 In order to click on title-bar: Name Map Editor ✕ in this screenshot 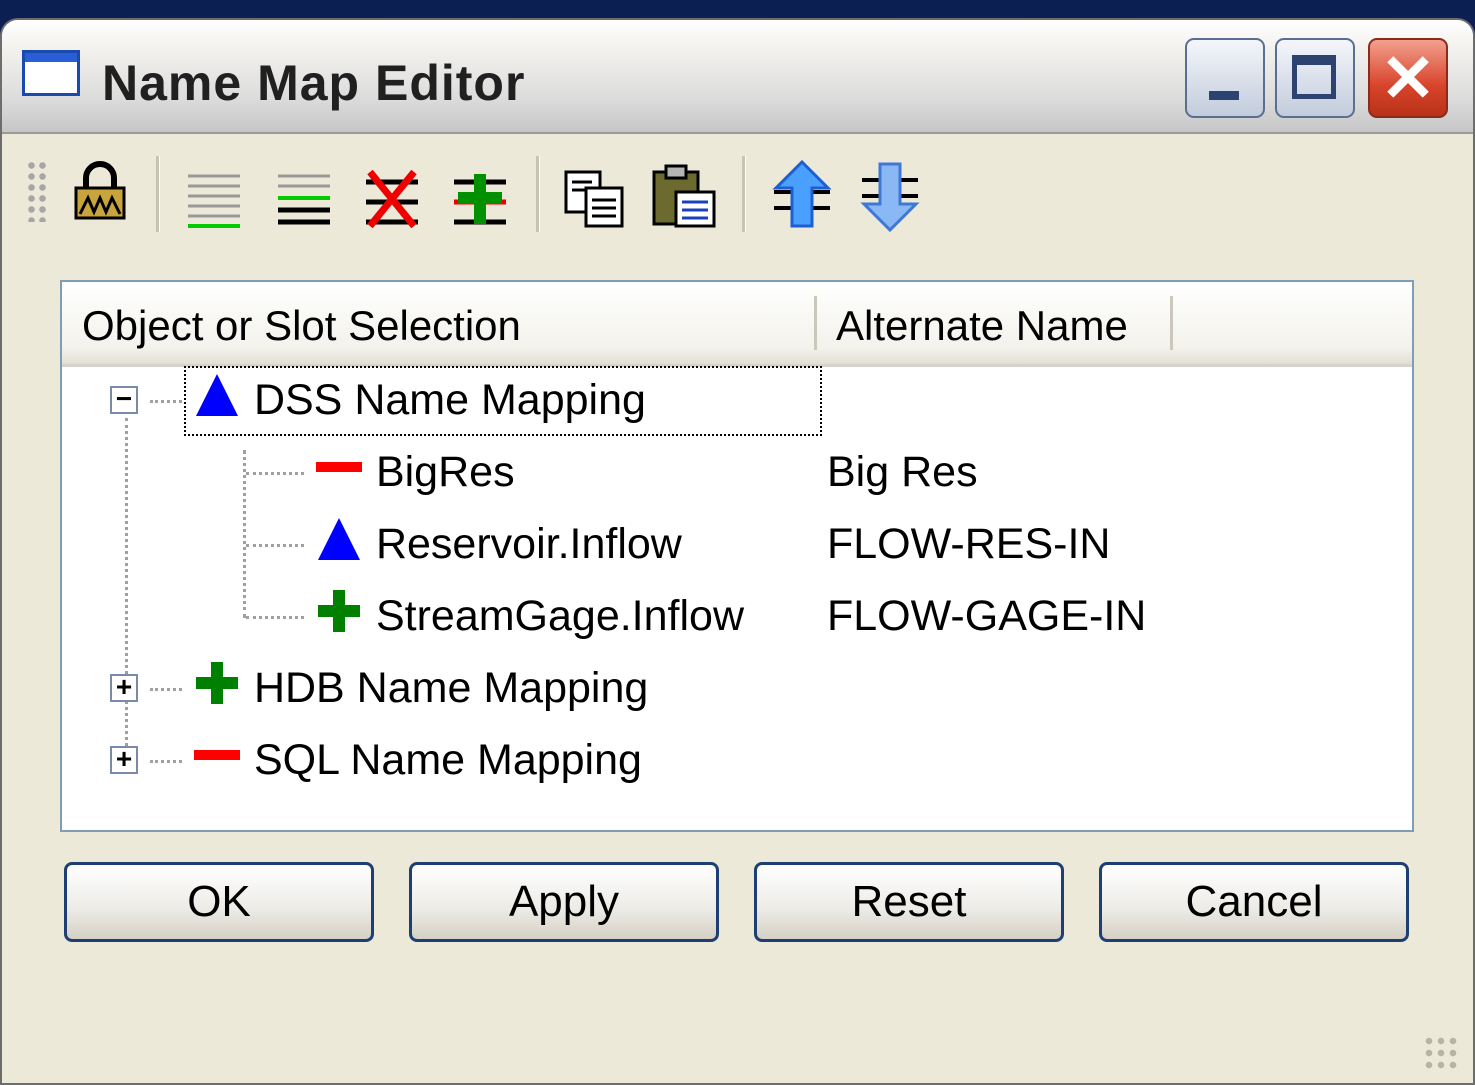, I will do `click(737, 77)`.